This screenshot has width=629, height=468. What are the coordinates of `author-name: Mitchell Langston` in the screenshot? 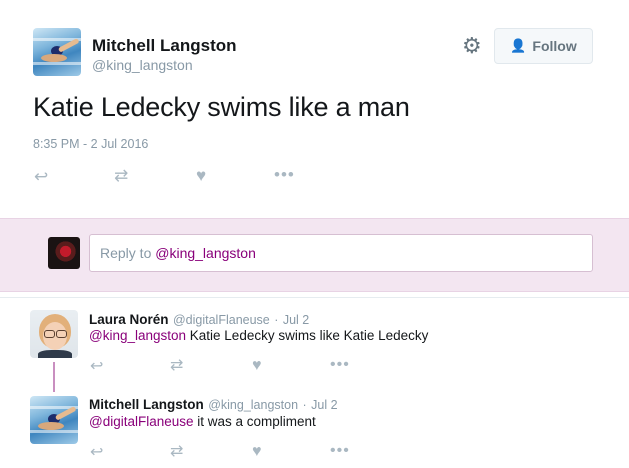 It's located at (164, 46).